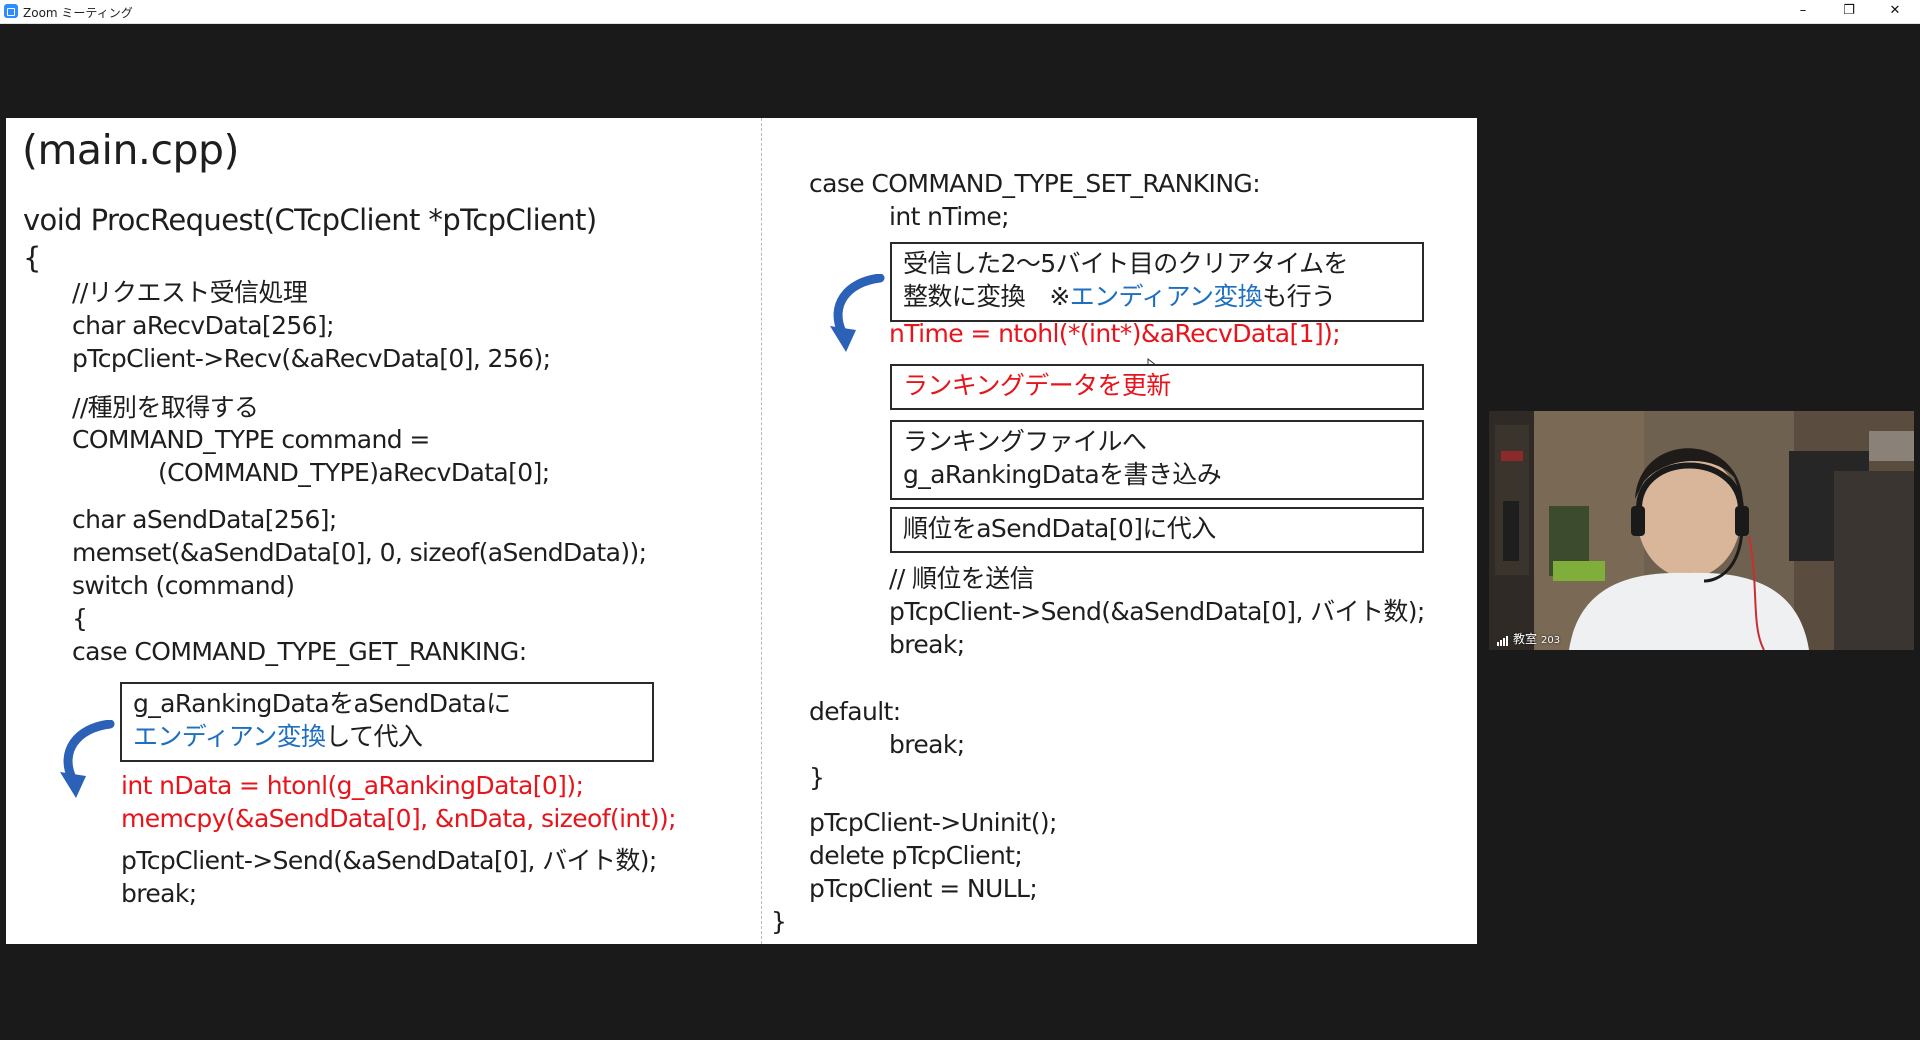 Image resolution: width=1920 pixels, height=1040 pixels. Describe the element at coordinates (1115, 333) in the screenshot. I see `code-ntohl: nTime = ntohl(*(int*)&aRecvData[1]);` at that location.